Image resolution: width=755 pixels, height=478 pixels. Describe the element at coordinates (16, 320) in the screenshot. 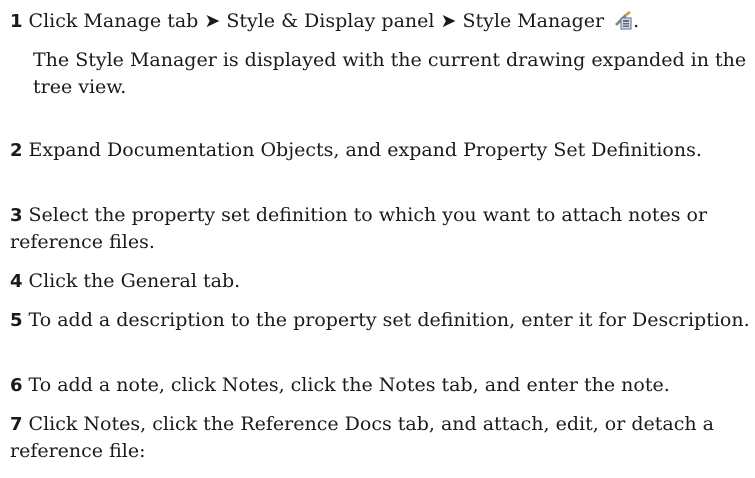

I see `step-number: 5` at that location.